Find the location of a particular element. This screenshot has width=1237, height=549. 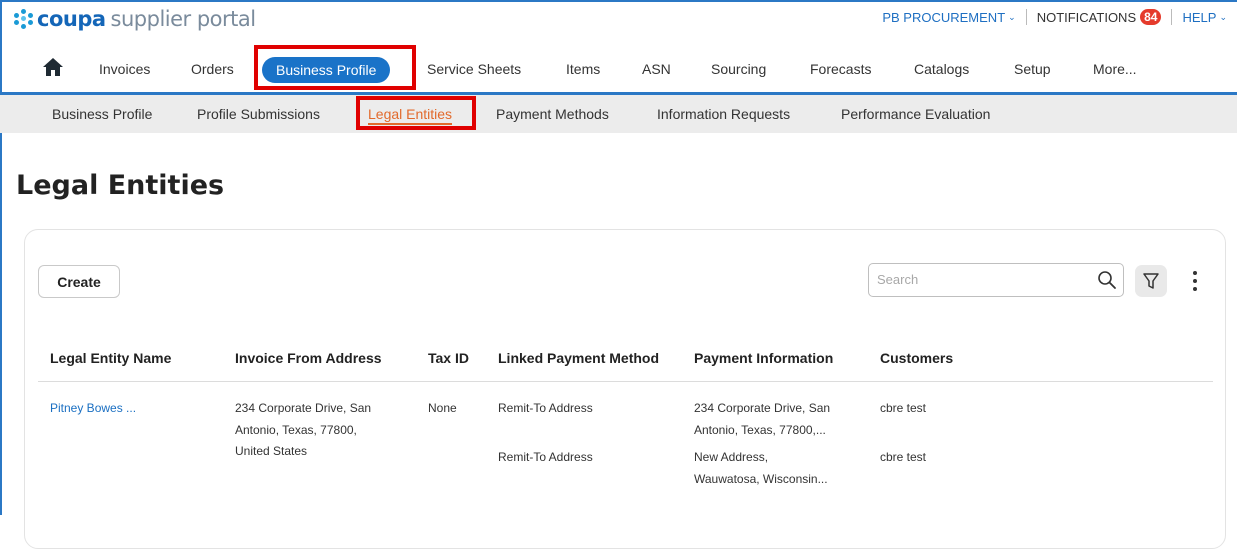

invoice-address-line: Antonio, Texas, 77800, is located at coordinates (296, 430).